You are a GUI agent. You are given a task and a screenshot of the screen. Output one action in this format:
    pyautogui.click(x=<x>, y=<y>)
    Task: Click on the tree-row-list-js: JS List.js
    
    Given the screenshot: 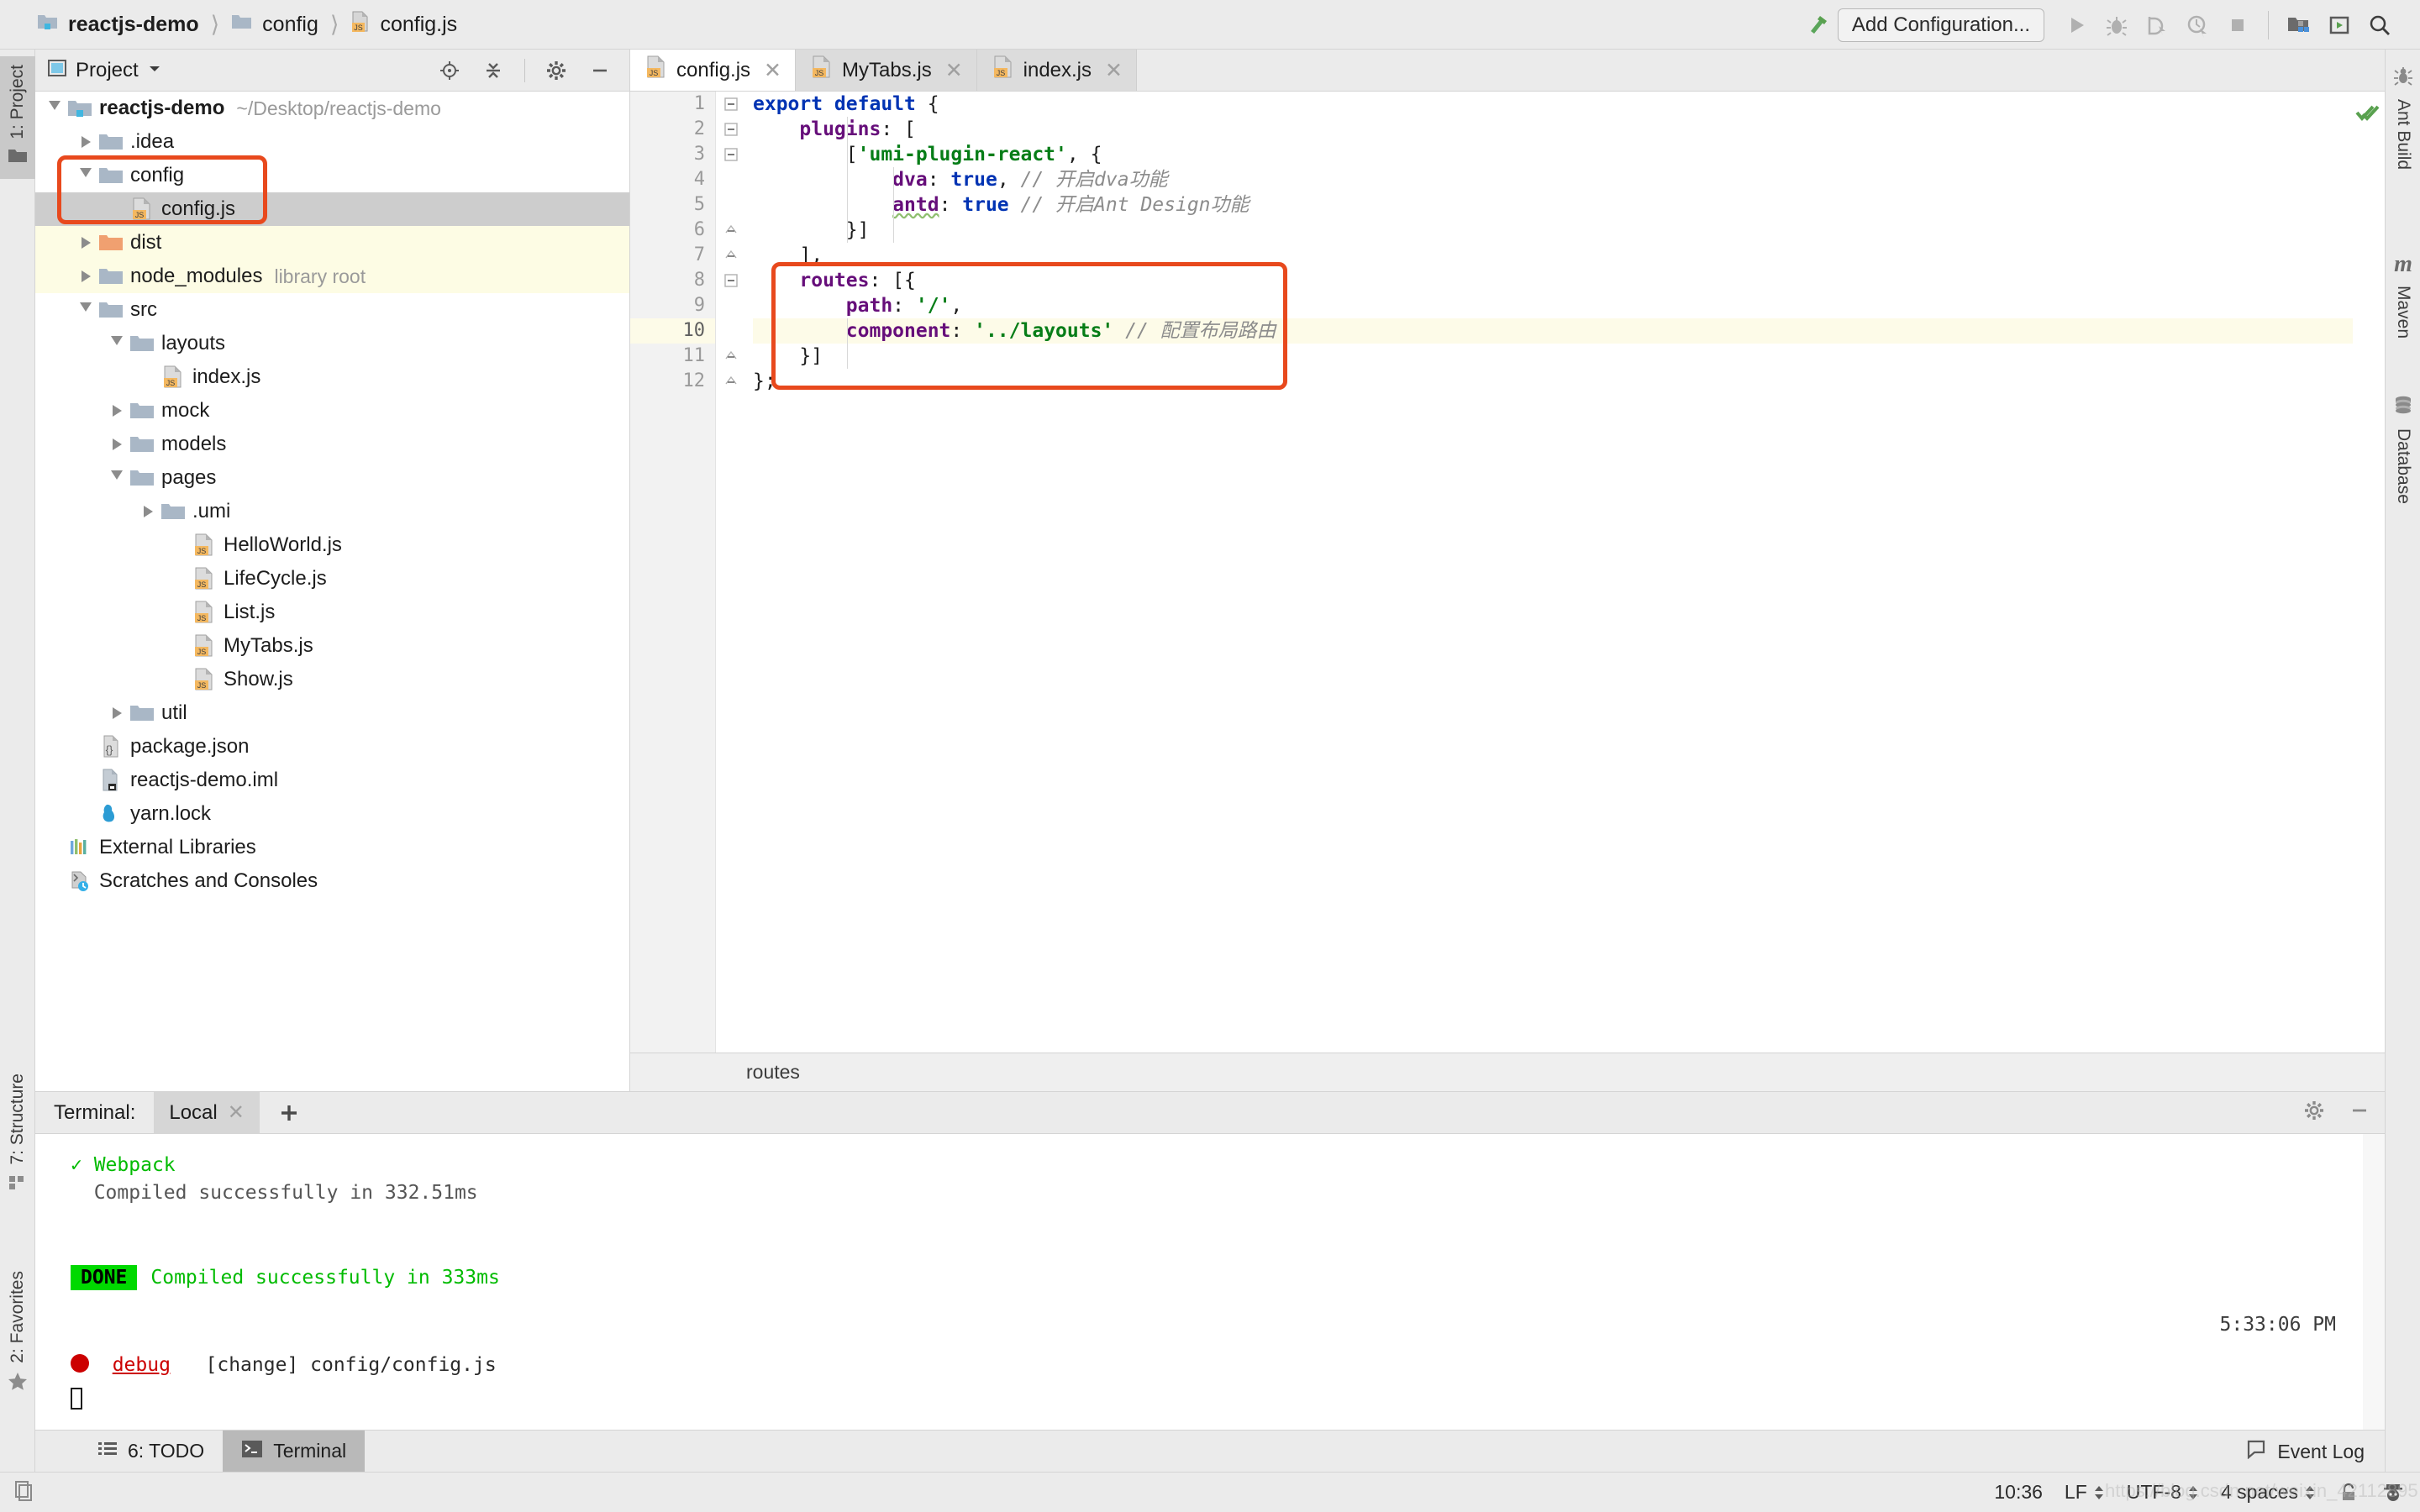 What is the action you would take?
    pyautogui.click(x=332, y=612)
    